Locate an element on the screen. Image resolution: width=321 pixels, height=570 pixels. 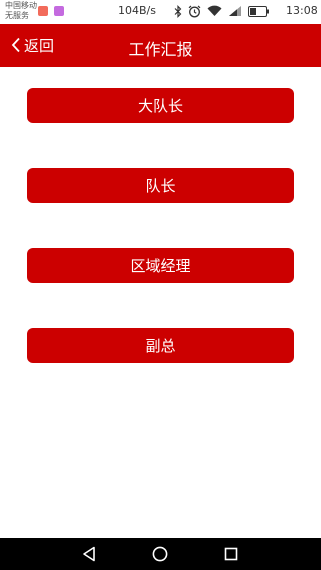
network-speed: 104B/s is located at coordinates (137, 10).